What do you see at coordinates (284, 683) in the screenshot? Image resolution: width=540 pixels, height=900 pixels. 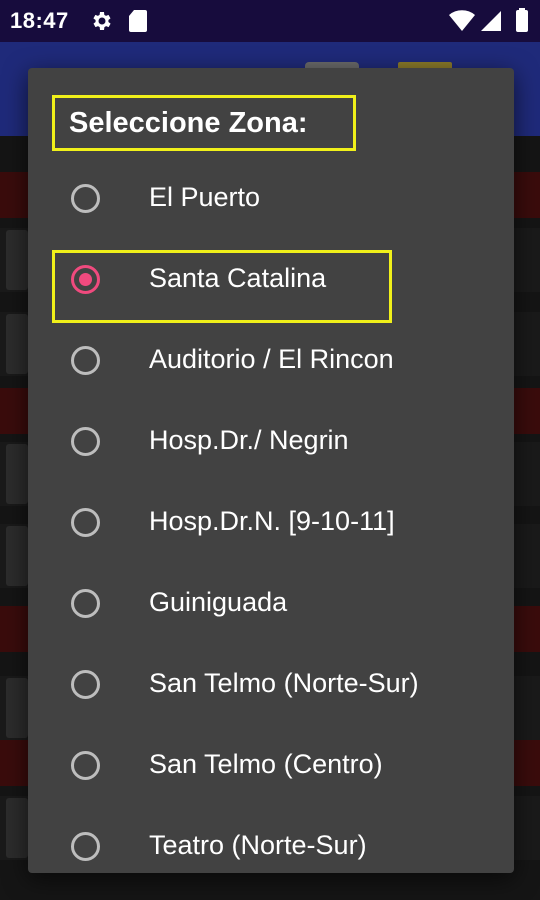 I see `zone-option-label: San Telmo (Norte-Sur)` at bounding box center [284, 683].